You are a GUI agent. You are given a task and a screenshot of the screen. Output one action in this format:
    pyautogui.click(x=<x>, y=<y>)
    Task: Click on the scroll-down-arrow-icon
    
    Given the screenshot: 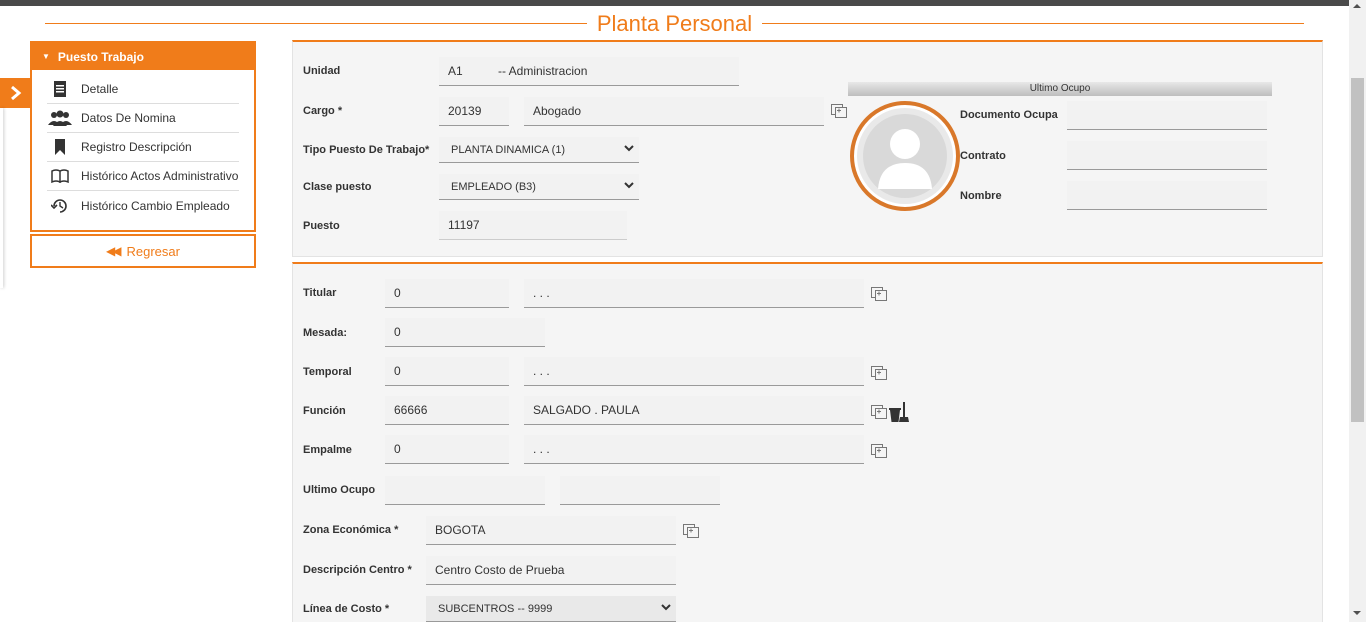 What is the action you would take?
    pyautogui.click(x=1357, y=613)
    